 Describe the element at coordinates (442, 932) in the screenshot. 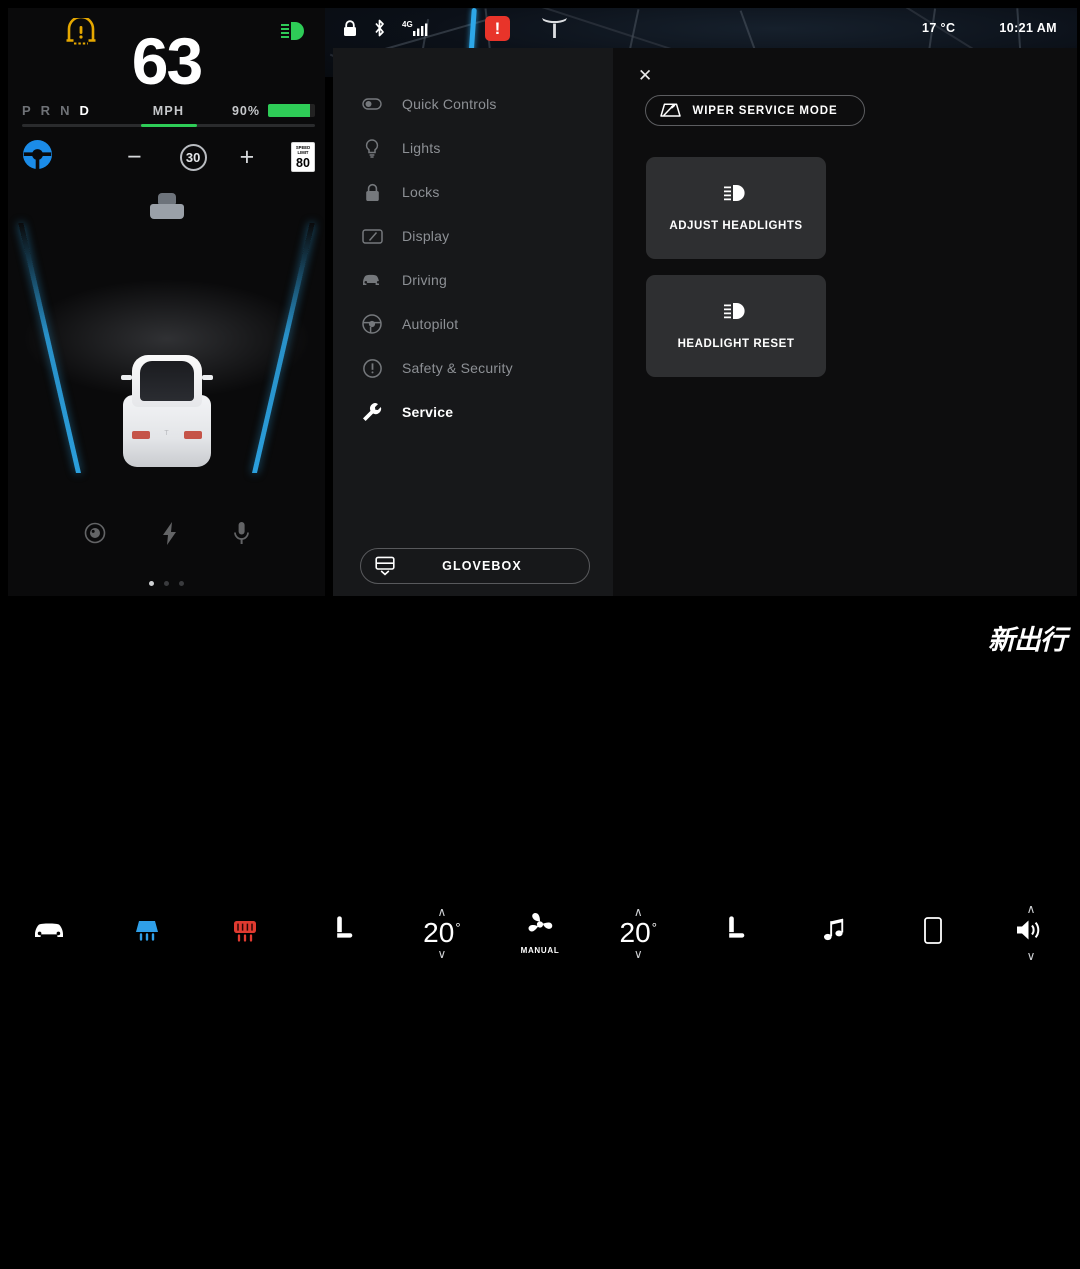

I see `driver-temperature-stepper: ∧ 20 ° ∨` at that location.